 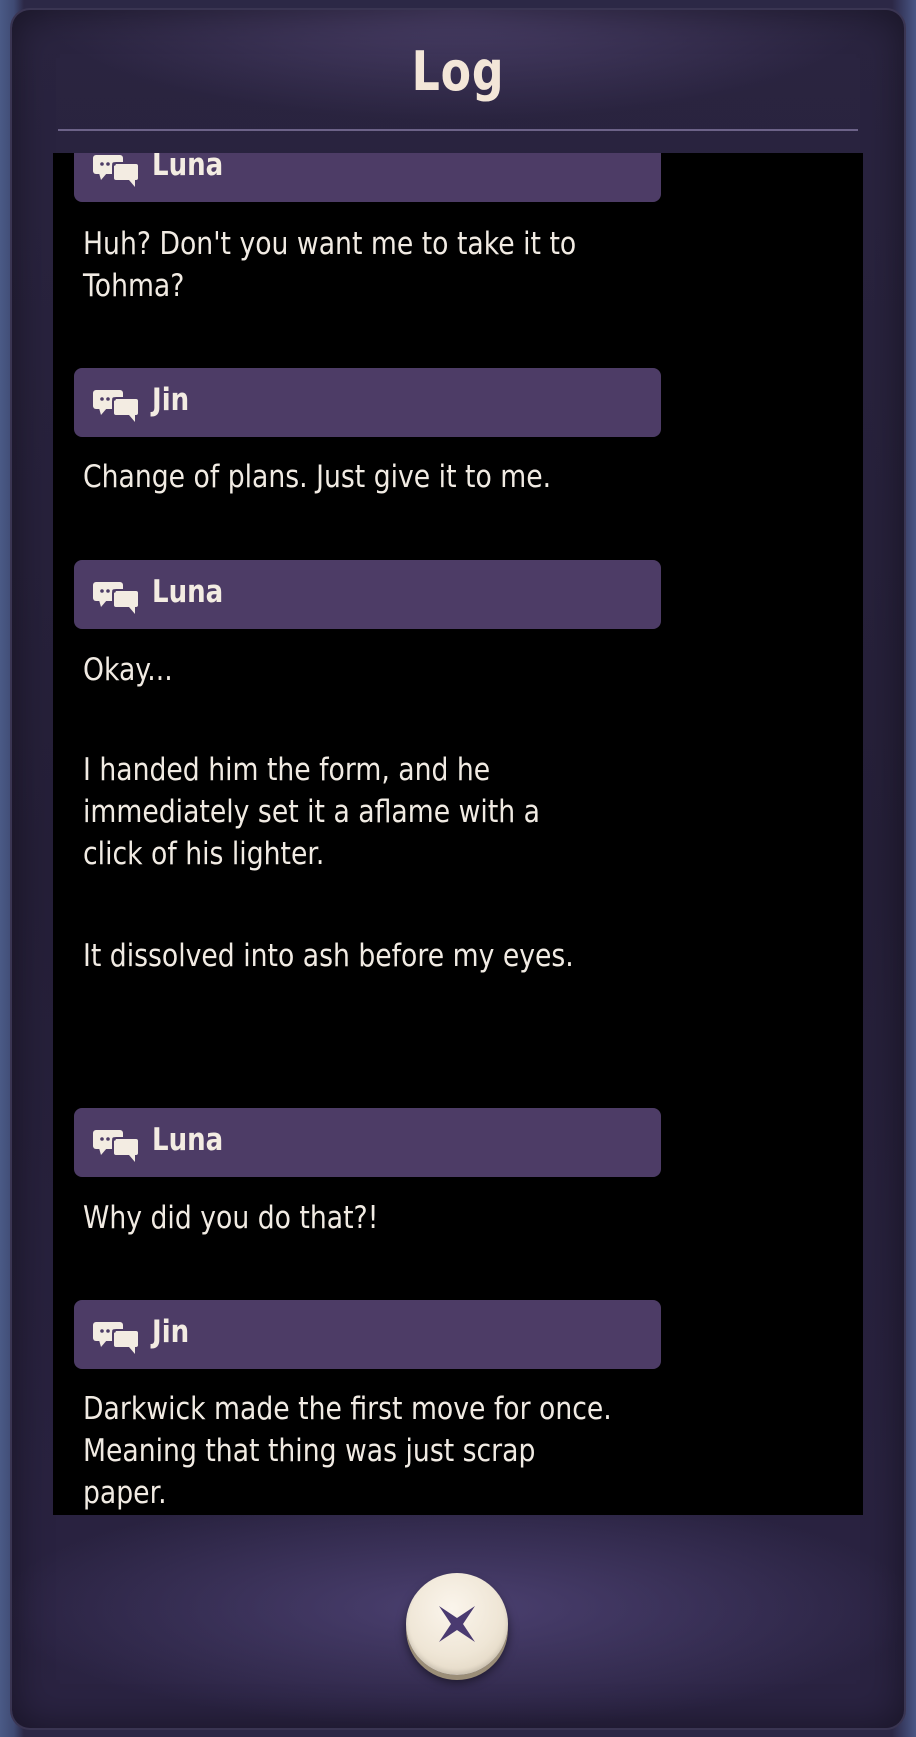 I want to click on dialogue-line: Change of plans. Just give it to me., so click(x=317, y=477).